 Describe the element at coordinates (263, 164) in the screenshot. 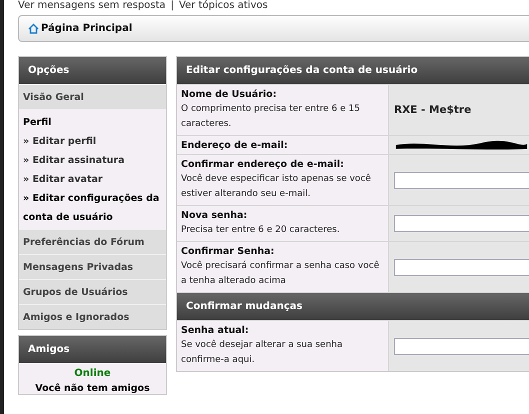

I see `field-label: Confirmar endereço de e-mail:` at that location.